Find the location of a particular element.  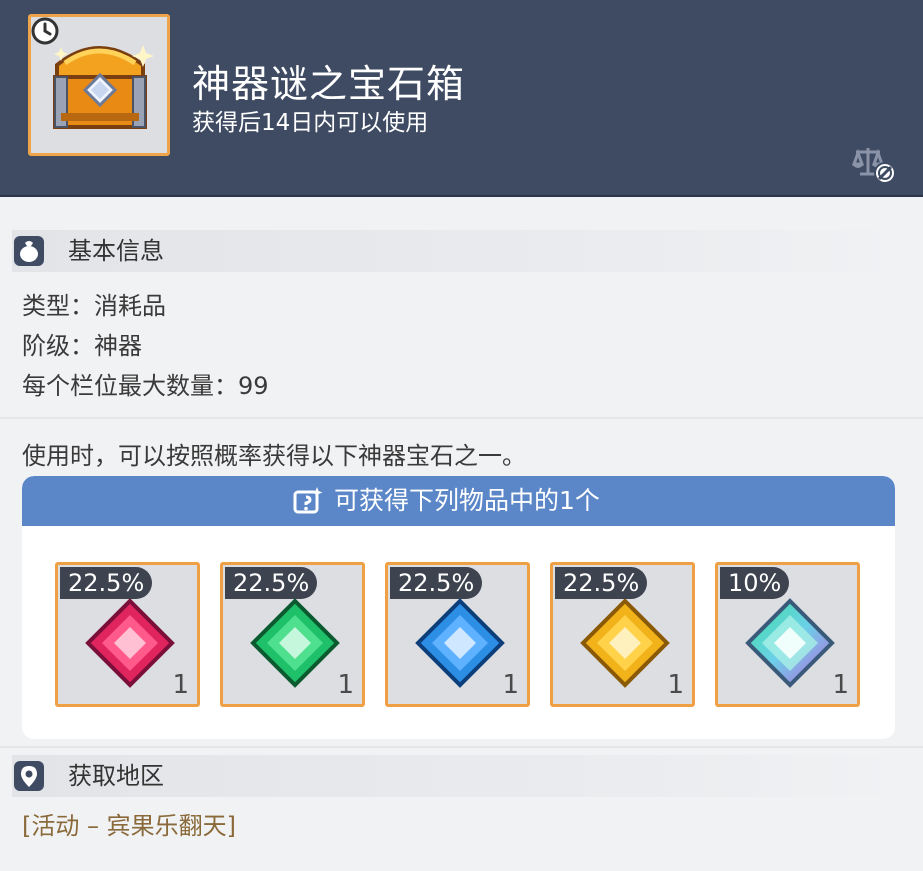

item-grade: 阶级：神器 is located at coordinates (82, 346).